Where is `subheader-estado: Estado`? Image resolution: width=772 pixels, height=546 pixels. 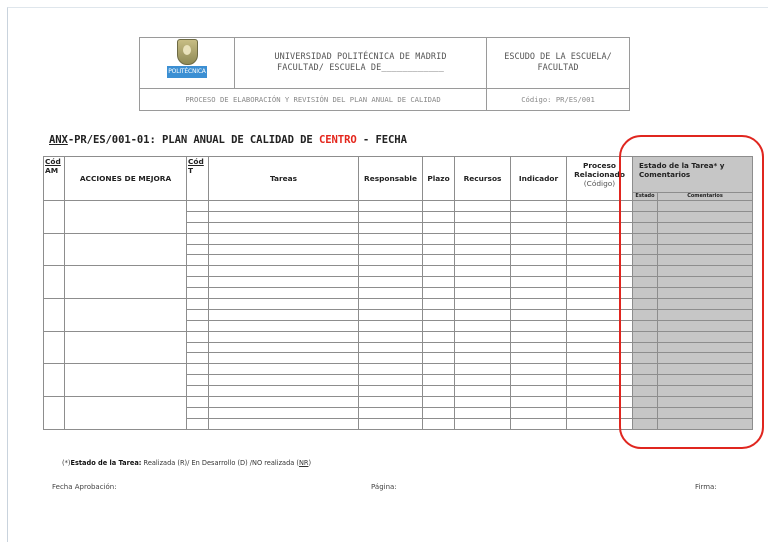 subheader-estado: Estado is located at coordinates (645, 196).